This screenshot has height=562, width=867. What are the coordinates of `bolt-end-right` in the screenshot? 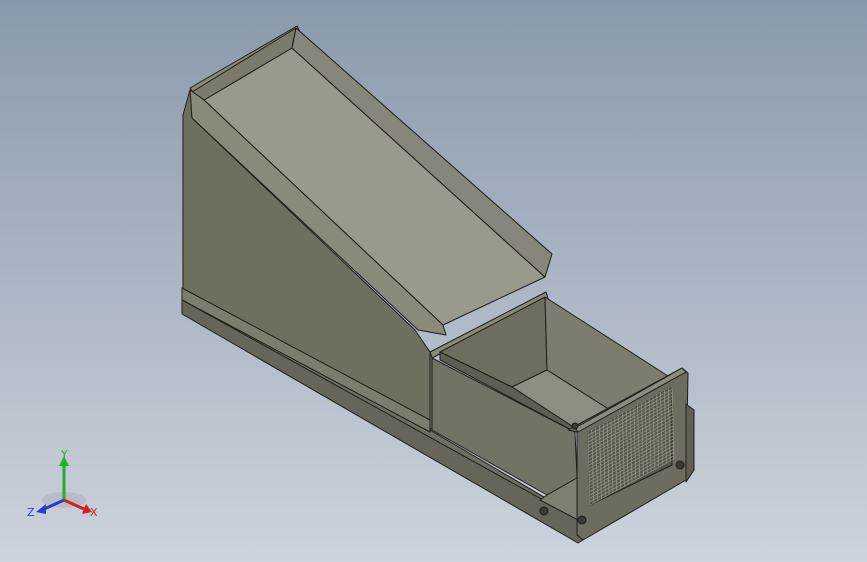 It's located at (680, 465).